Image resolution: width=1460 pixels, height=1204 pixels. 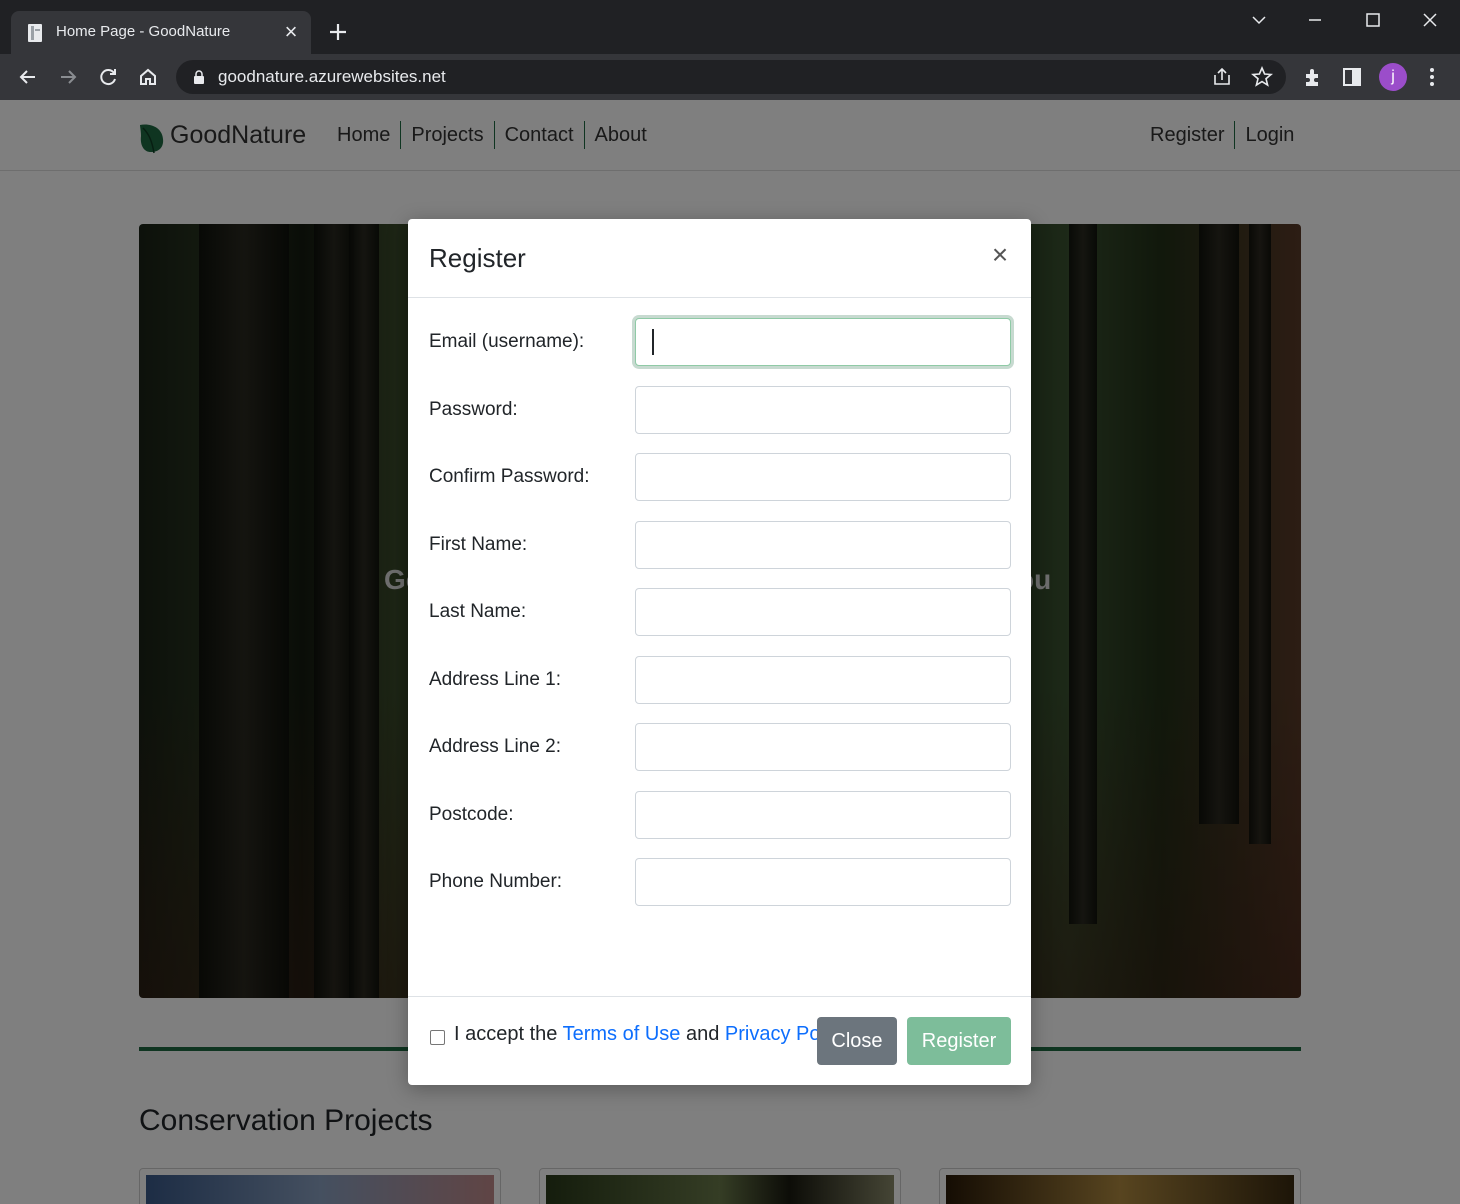 What do you see at coordinates (68, 77) in the screenshot?
I see `forward-icon` at bounding box center [68, 77].